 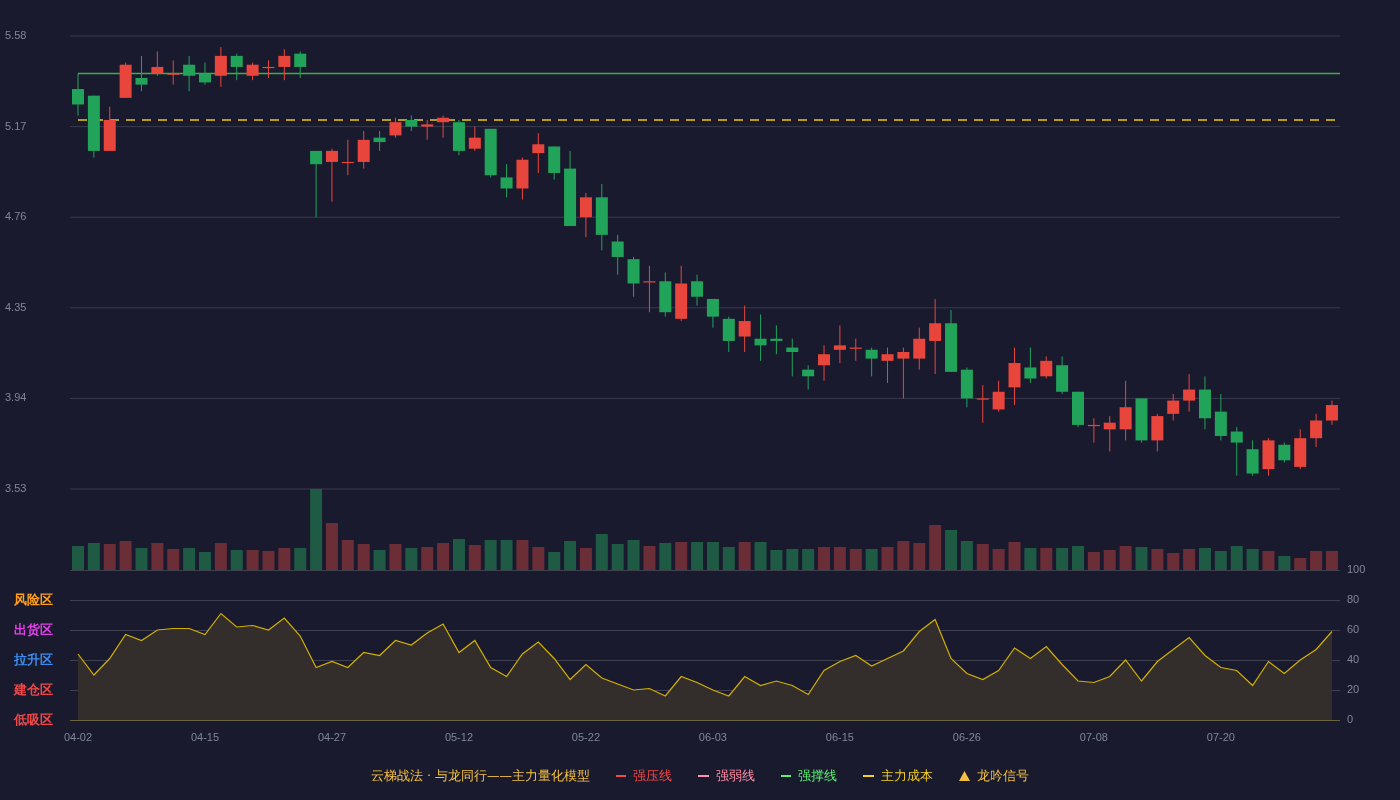 What do you see at coordinates (1353, 628) in the screenshot?
I see `axis-label: 60` at bounding box center [1353, 628].